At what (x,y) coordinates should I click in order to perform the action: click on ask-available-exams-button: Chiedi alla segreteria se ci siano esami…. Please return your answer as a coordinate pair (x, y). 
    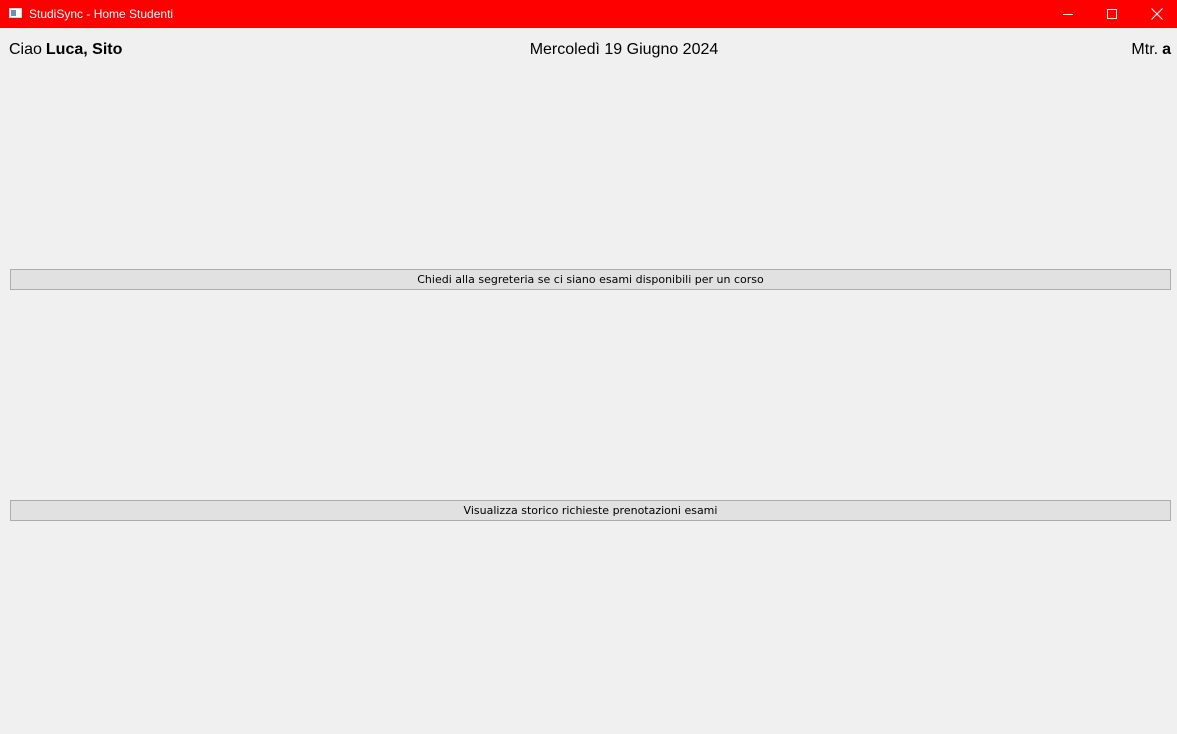
    Looking at the image, I should click on (590, 279).